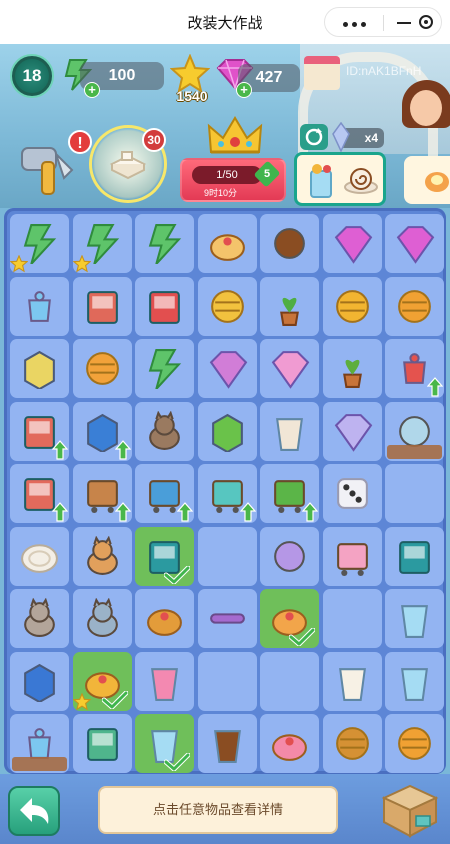  I want to click on recipe-cards-icon, so click(289, 556).